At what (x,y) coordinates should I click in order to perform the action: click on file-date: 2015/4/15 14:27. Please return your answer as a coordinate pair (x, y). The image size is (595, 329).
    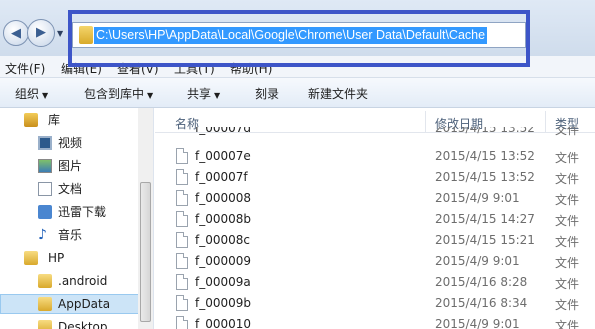
    Looking at the image, I should click on (485, 219).